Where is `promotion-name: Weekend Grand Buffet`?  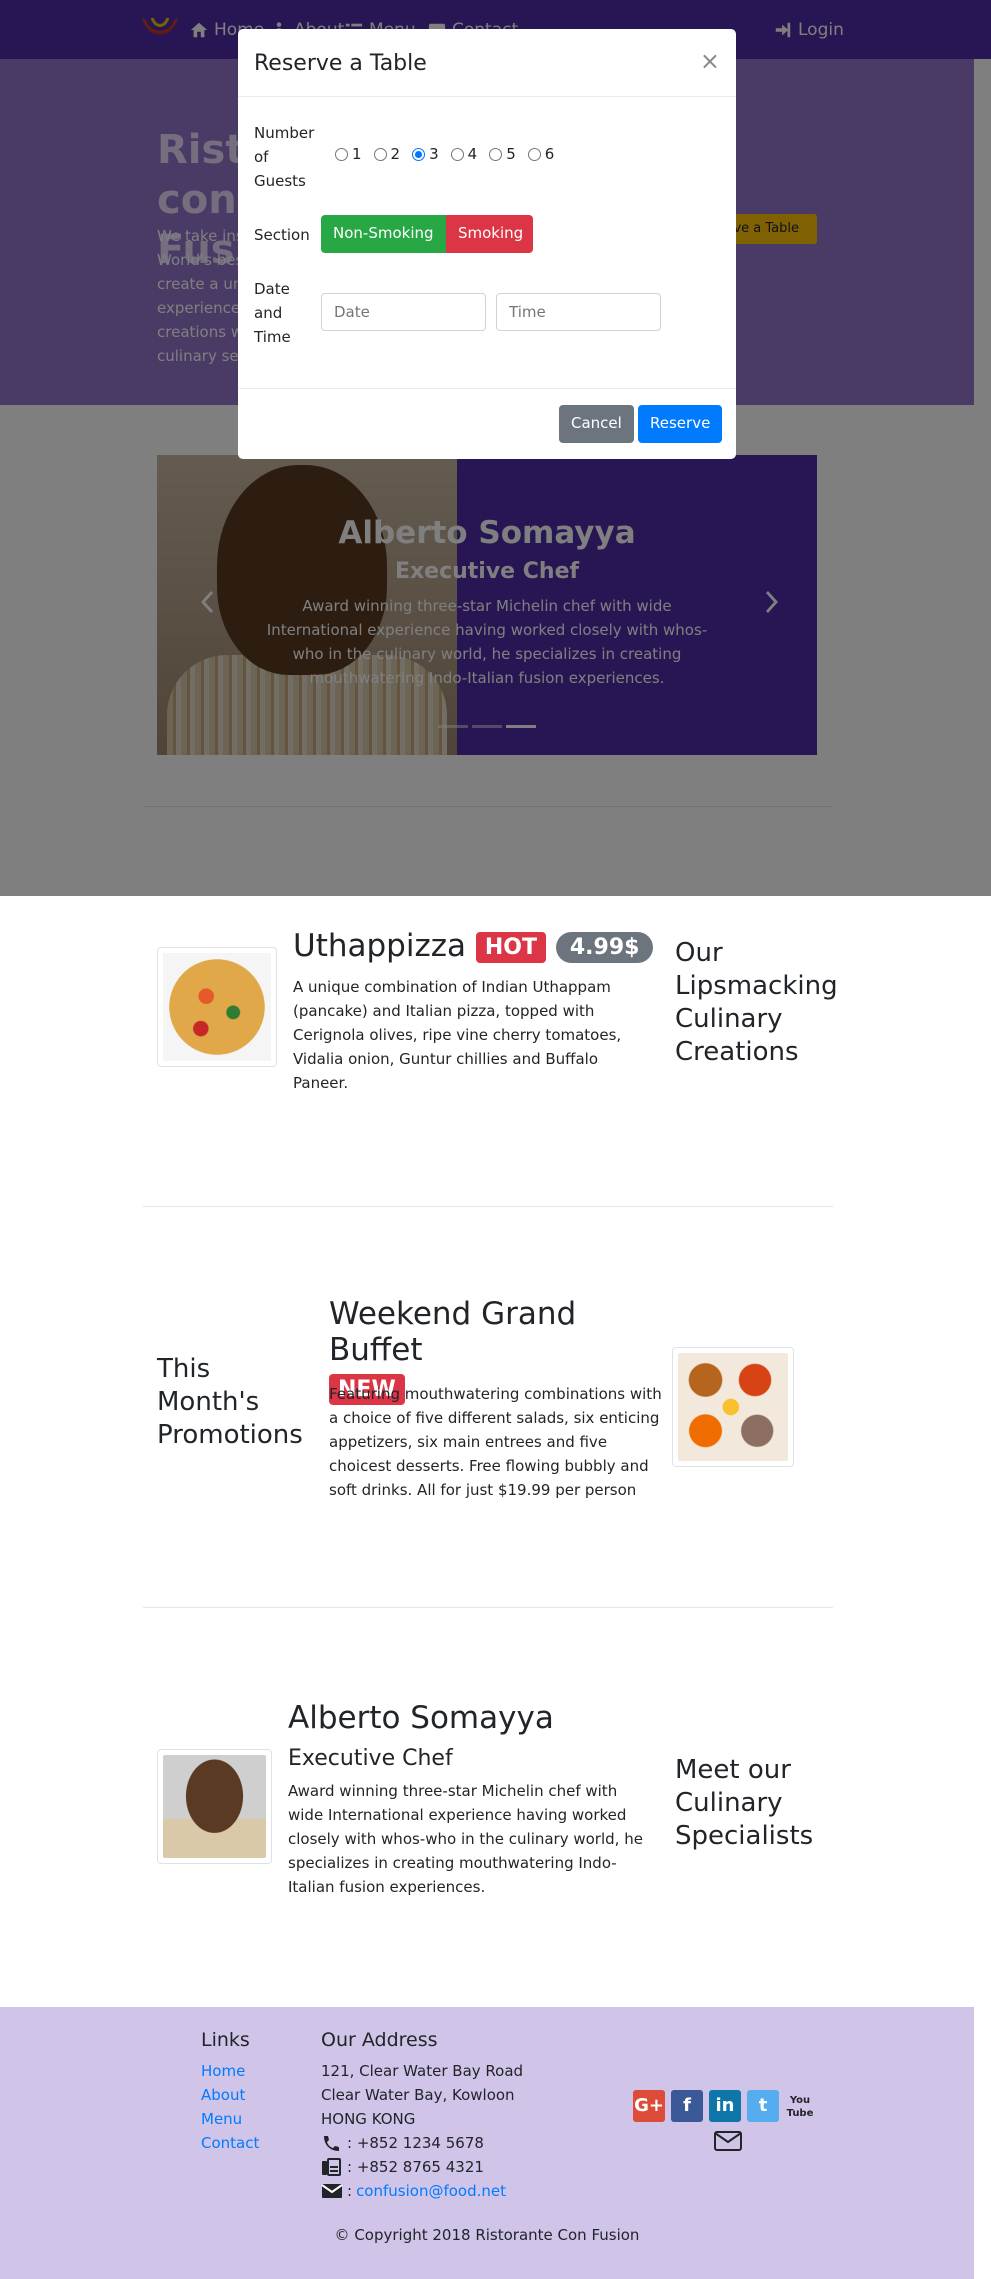 promotion-name: Weekend Grand Buffet is located at coordinates (453, 1332).